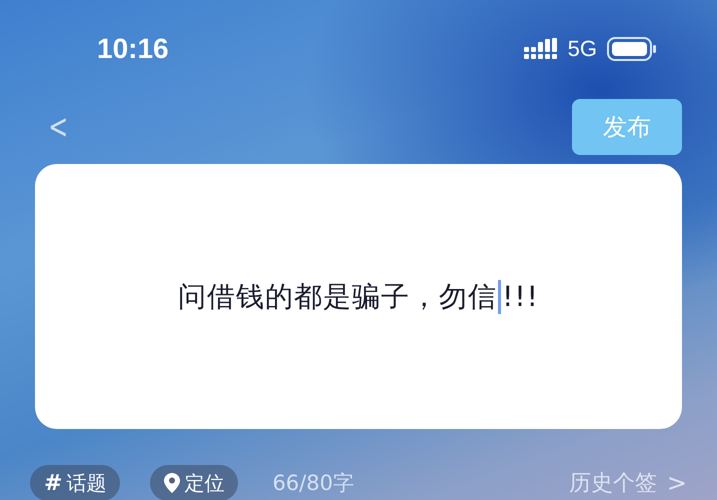 Image resolution: width=717 pixels, height=500 pixels. I want to click on character-counter: 66/80字, so click(313, 483).